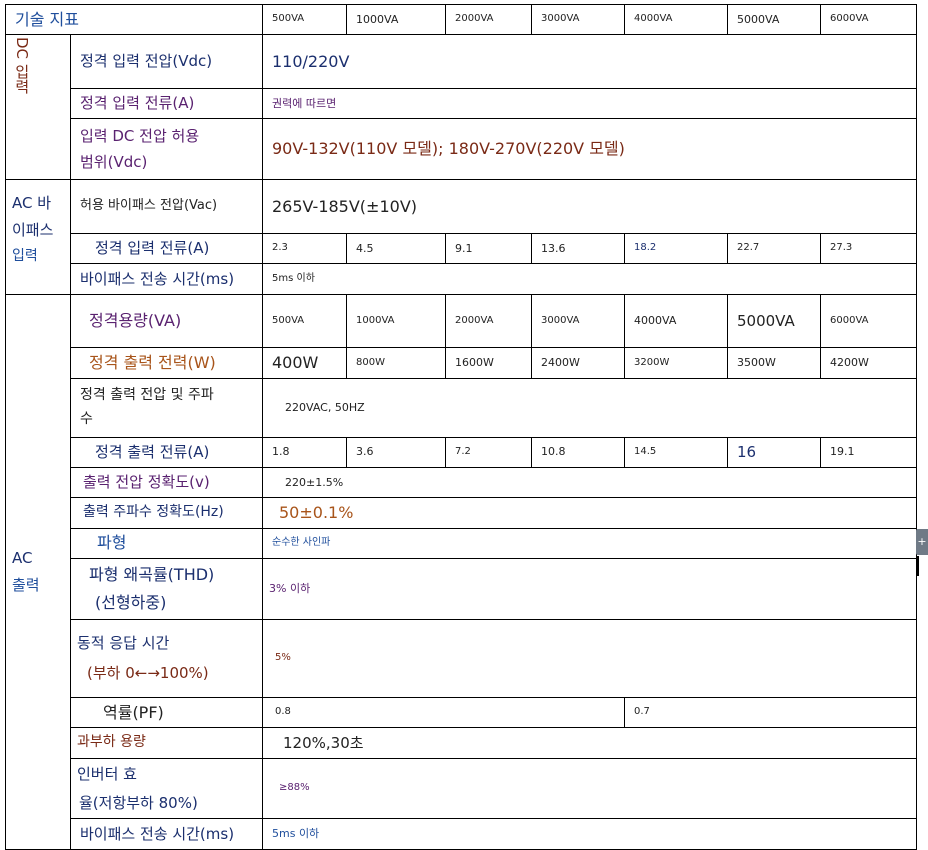 Image resolution: width=928 pixels, height=850 pixels. Describe the element at coordinates (589, 543) in the screenshot. I see `row-value: 순수한 사인파` at that location.